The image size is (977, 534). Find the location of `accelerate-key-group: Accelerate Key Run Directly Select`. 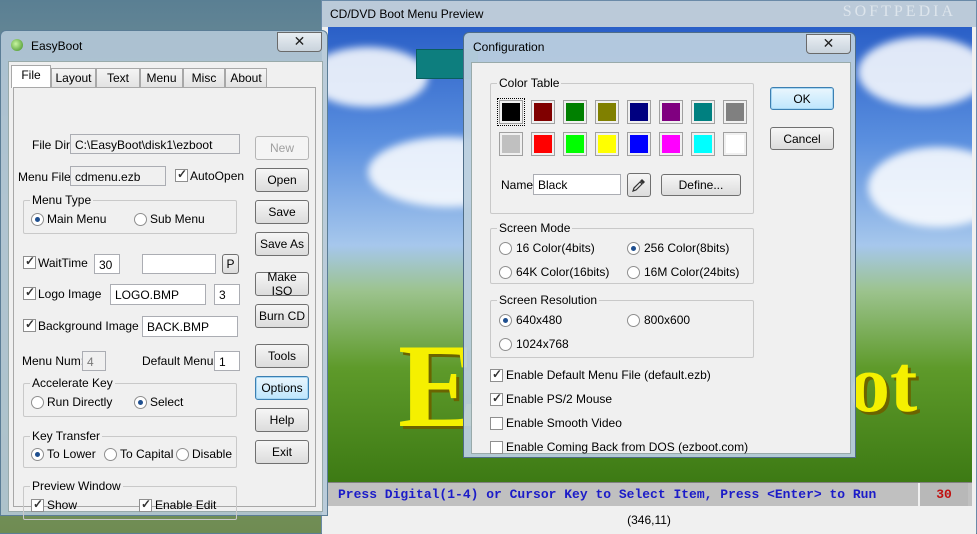

accelerate-key-group: Accelerate Key Run Directly Select is located at coordinates (130, 396).